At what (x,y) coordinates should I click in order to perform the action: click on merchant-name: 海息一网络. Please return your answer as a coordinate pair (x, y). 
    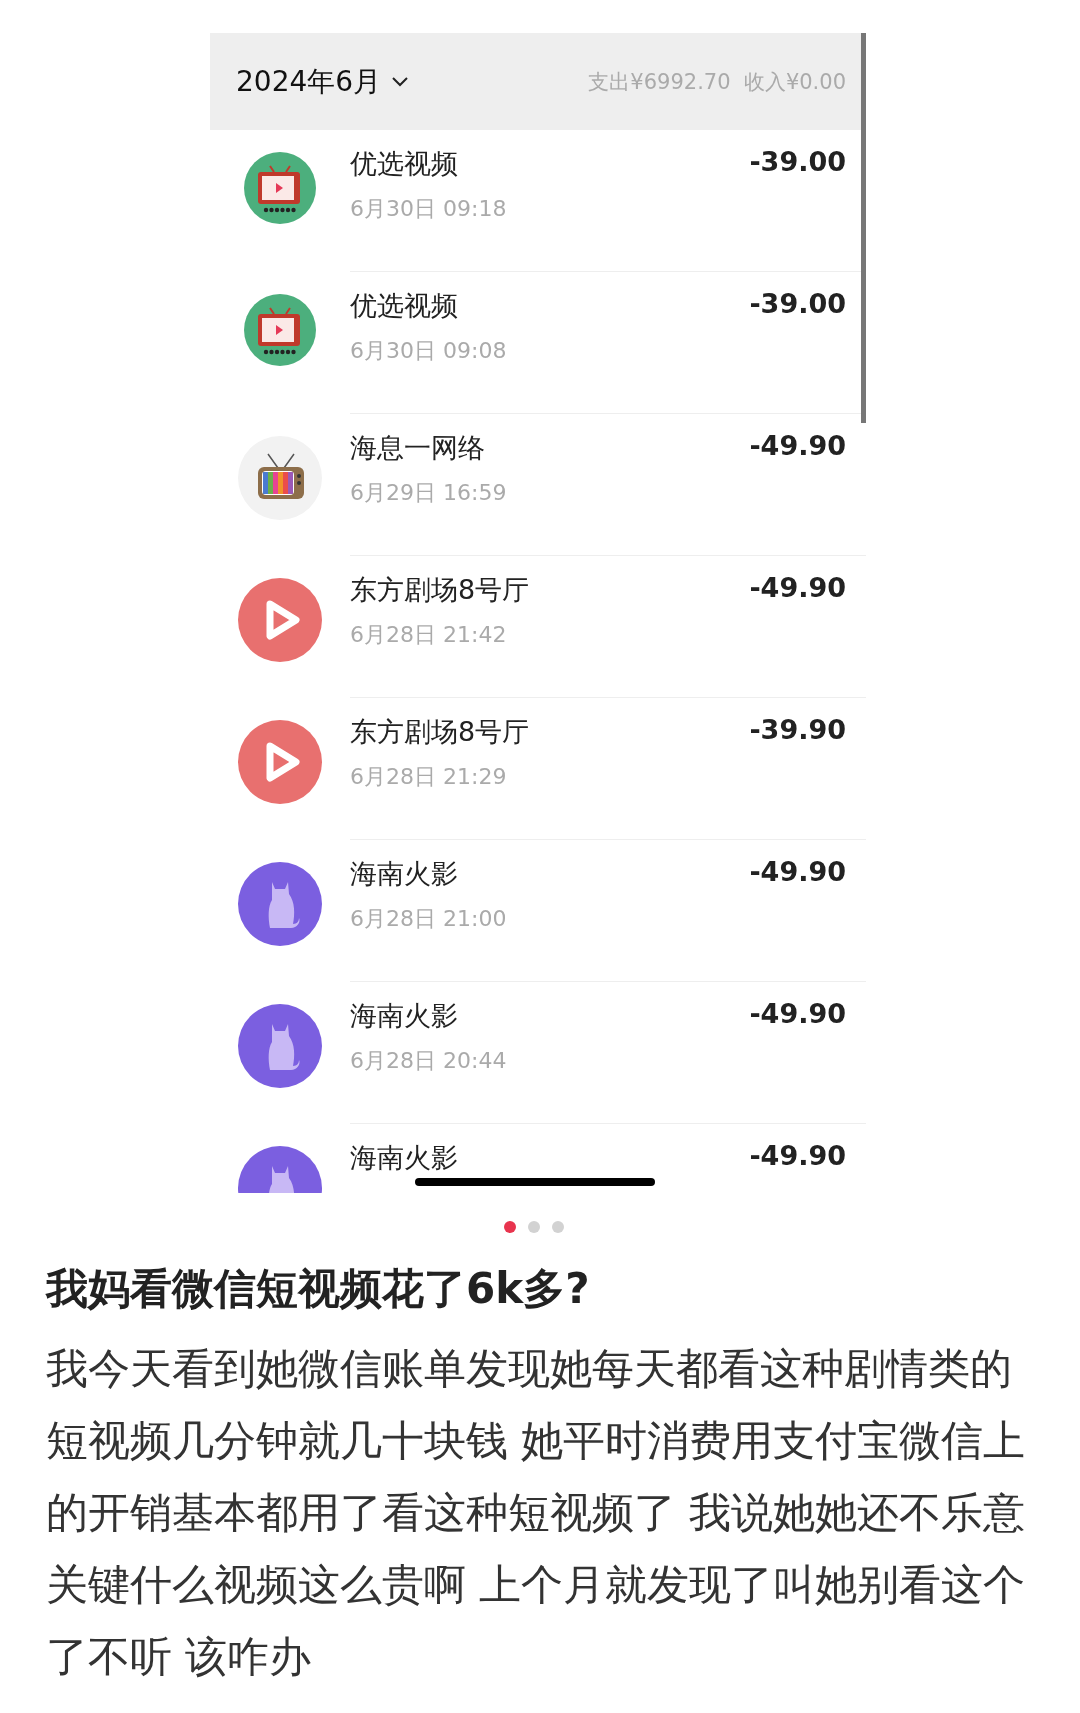
    Looking at the image, I should click on (418, 448).